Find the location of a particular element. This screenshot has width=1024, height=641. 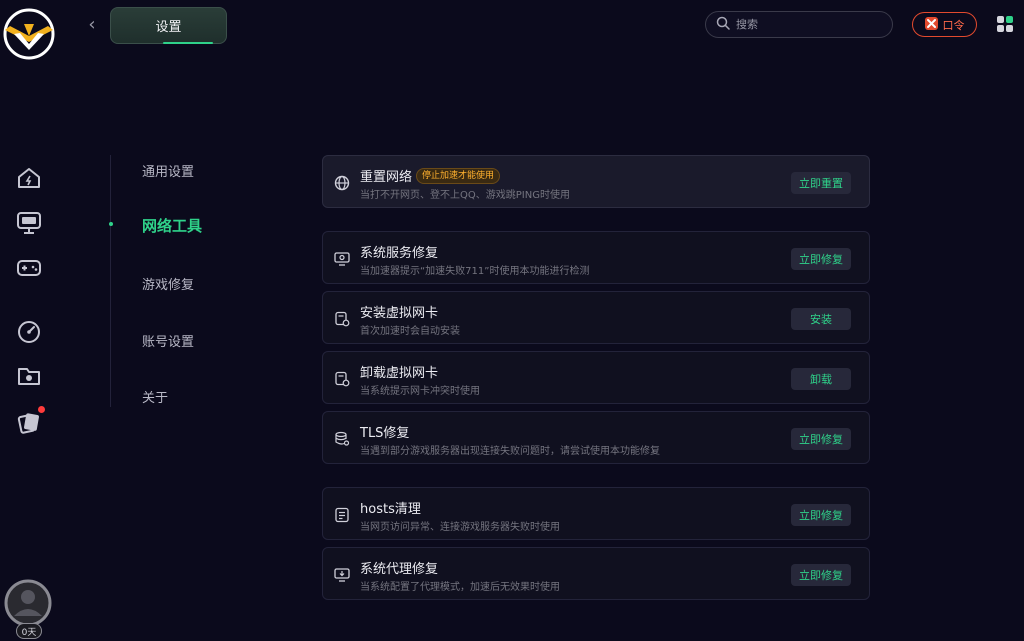

reset-now-button: 立即重置 is located at coordinates (821, 183).